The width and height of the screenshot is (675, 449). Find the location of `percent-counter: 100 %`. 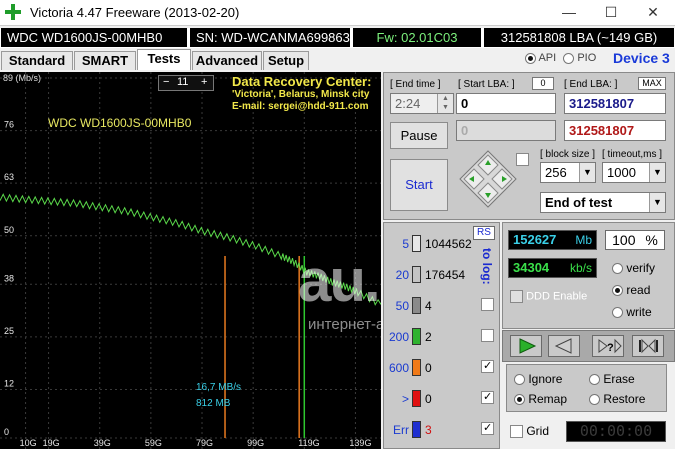

percent-counter: 100 % is located at coordinates (635, 240).